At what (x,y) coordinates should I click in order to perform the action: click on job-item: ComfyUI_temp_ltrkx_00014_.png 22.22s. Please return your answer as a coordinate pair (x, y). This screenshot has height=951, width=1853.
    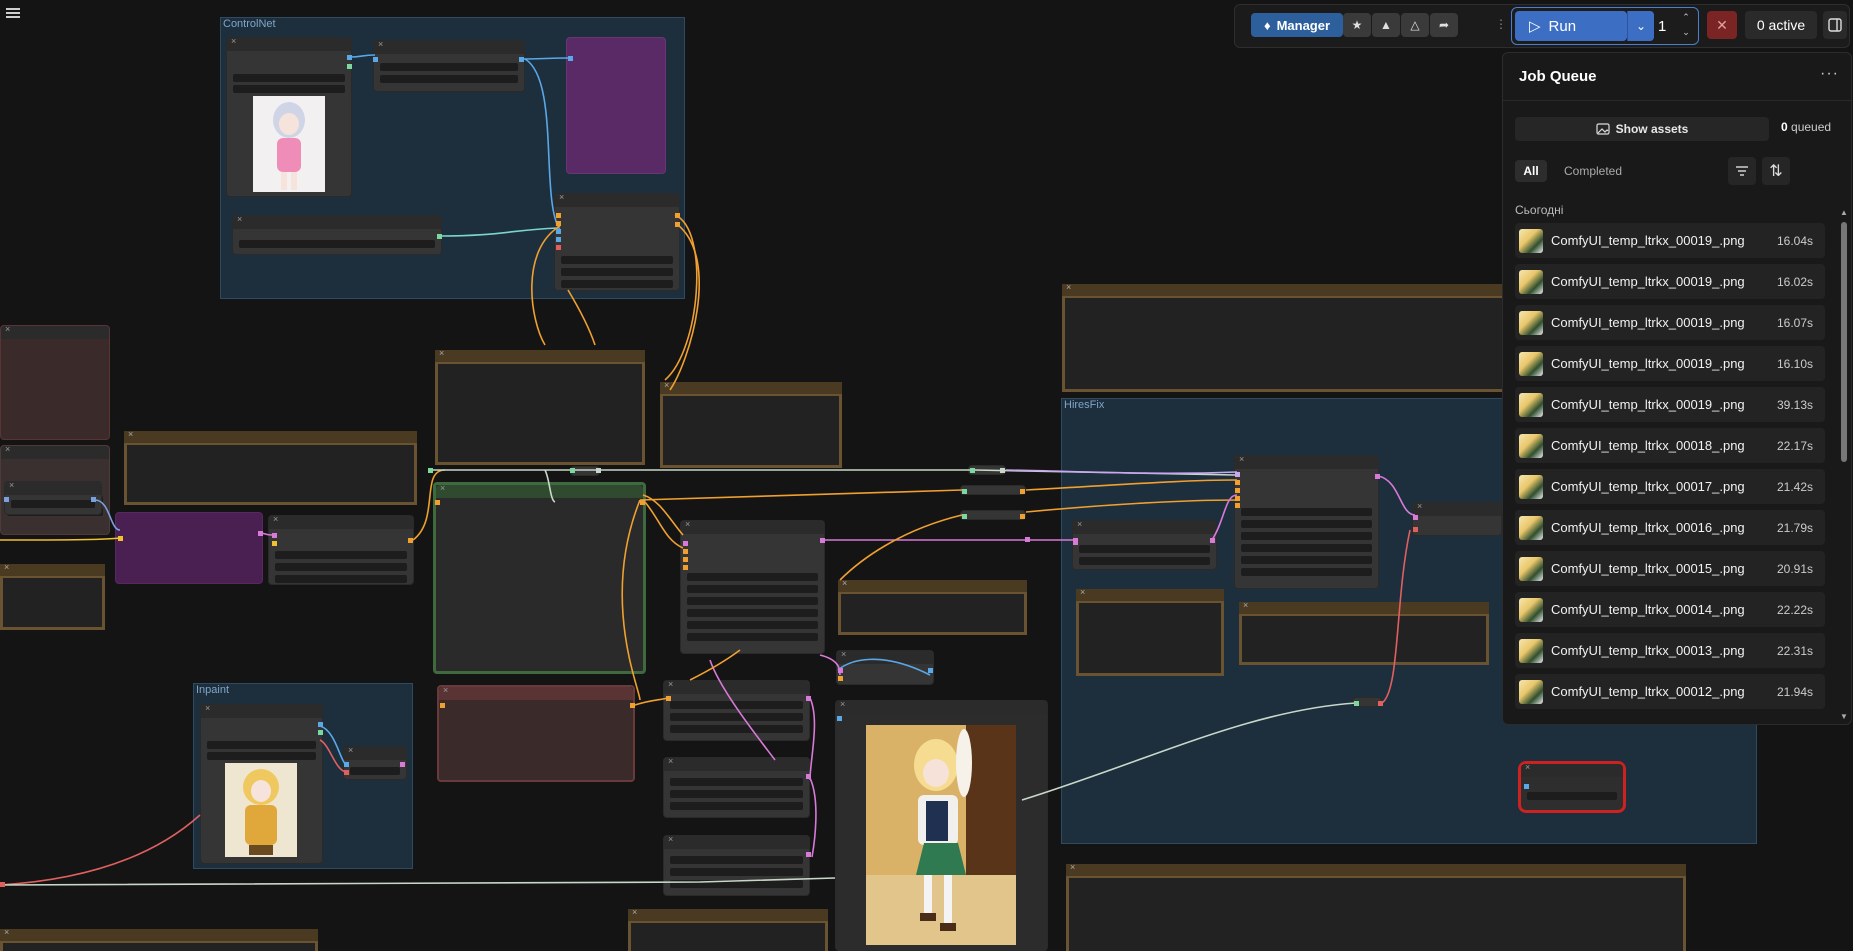
    Looking at the image, I should click on (1670, 609).